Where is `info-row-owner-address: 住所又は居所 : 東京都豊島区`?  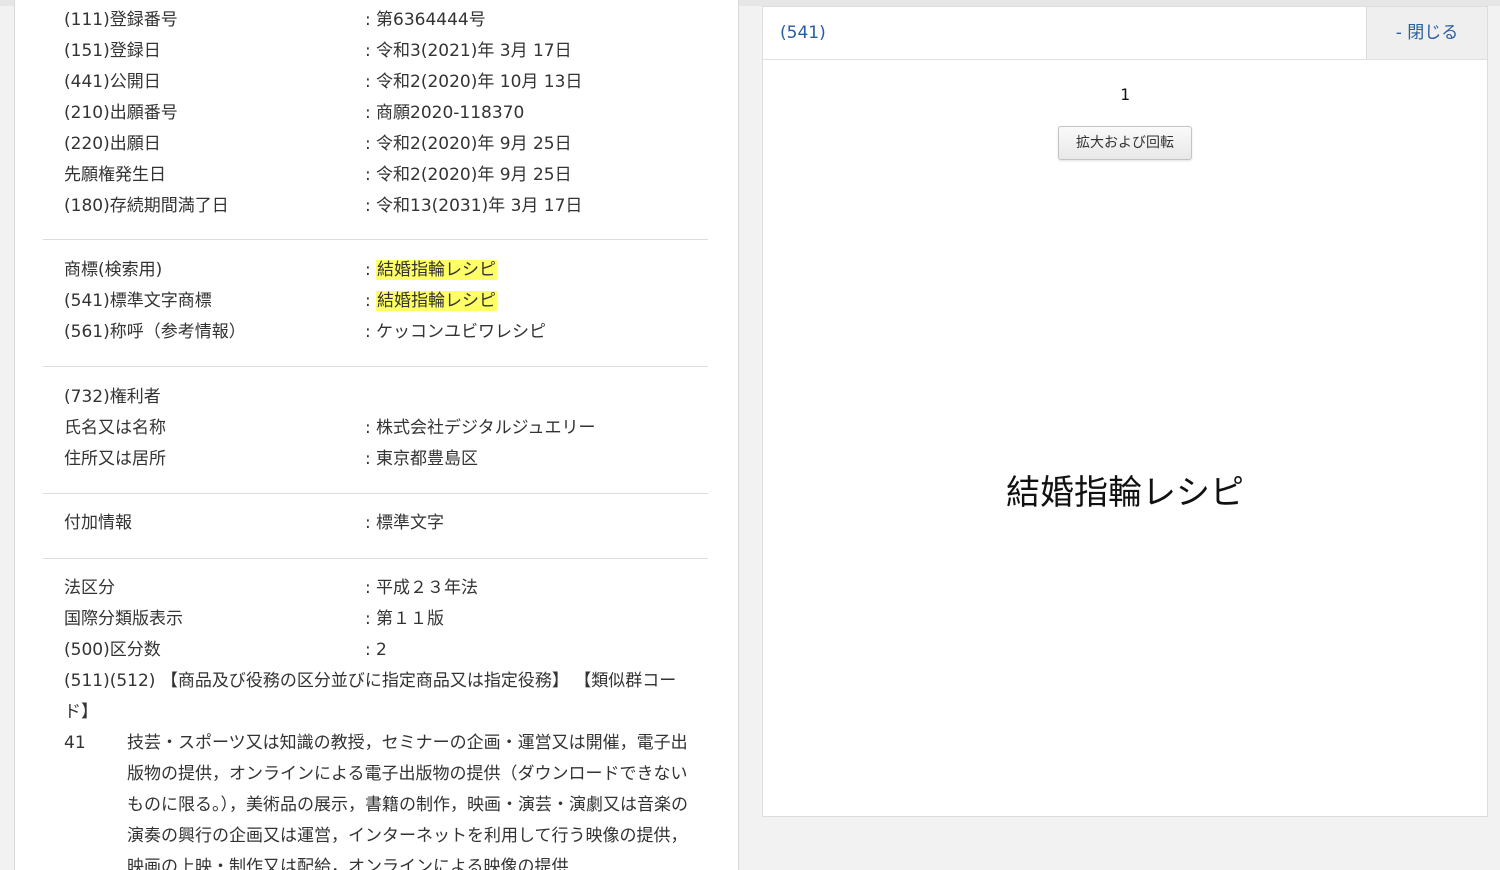
info-row-owner-address: 住所又は居所 : 東京都豊島区 is located at coordinates (375, 459).